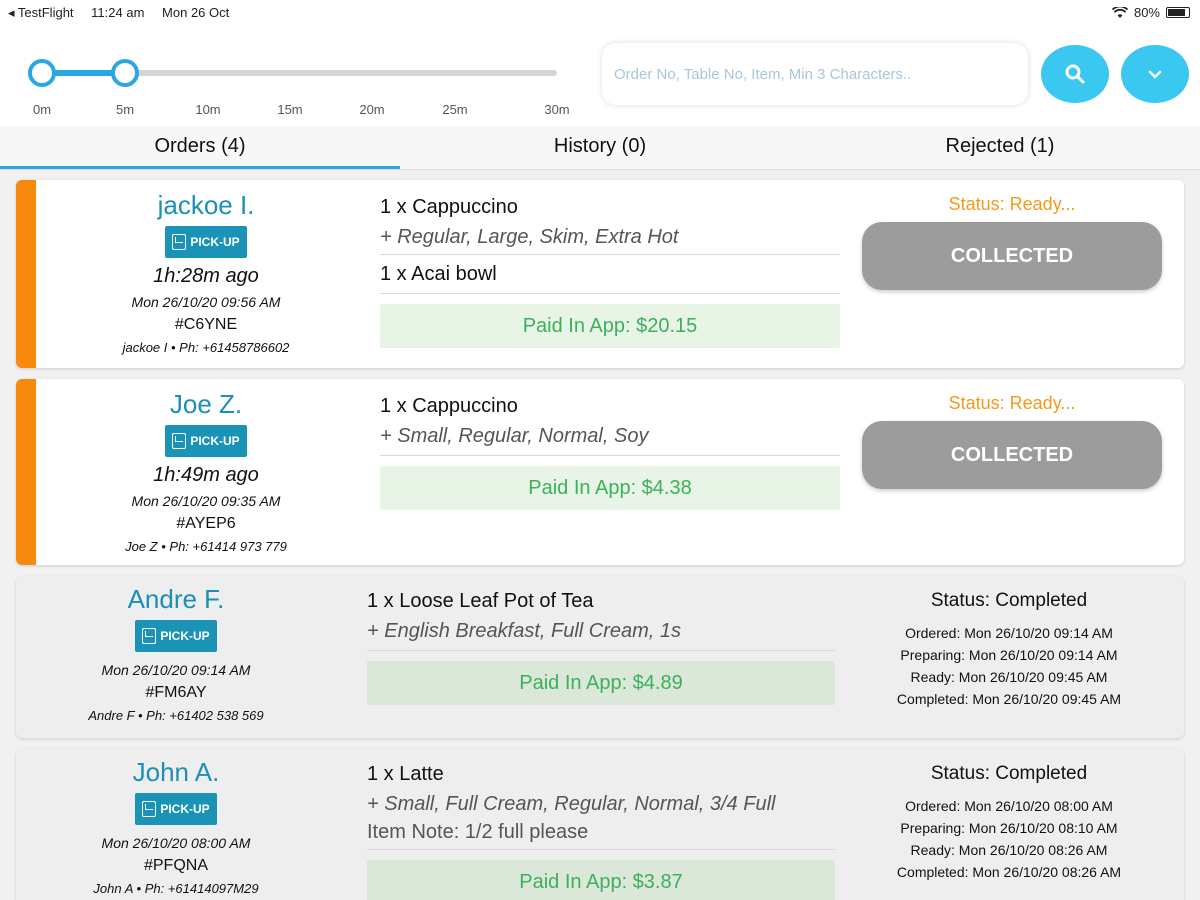 The height and width of the screenshot is (900, 1200). I want to click on item-line: 1 x Loose Leaf Pot of Tea, so click(480, 601).